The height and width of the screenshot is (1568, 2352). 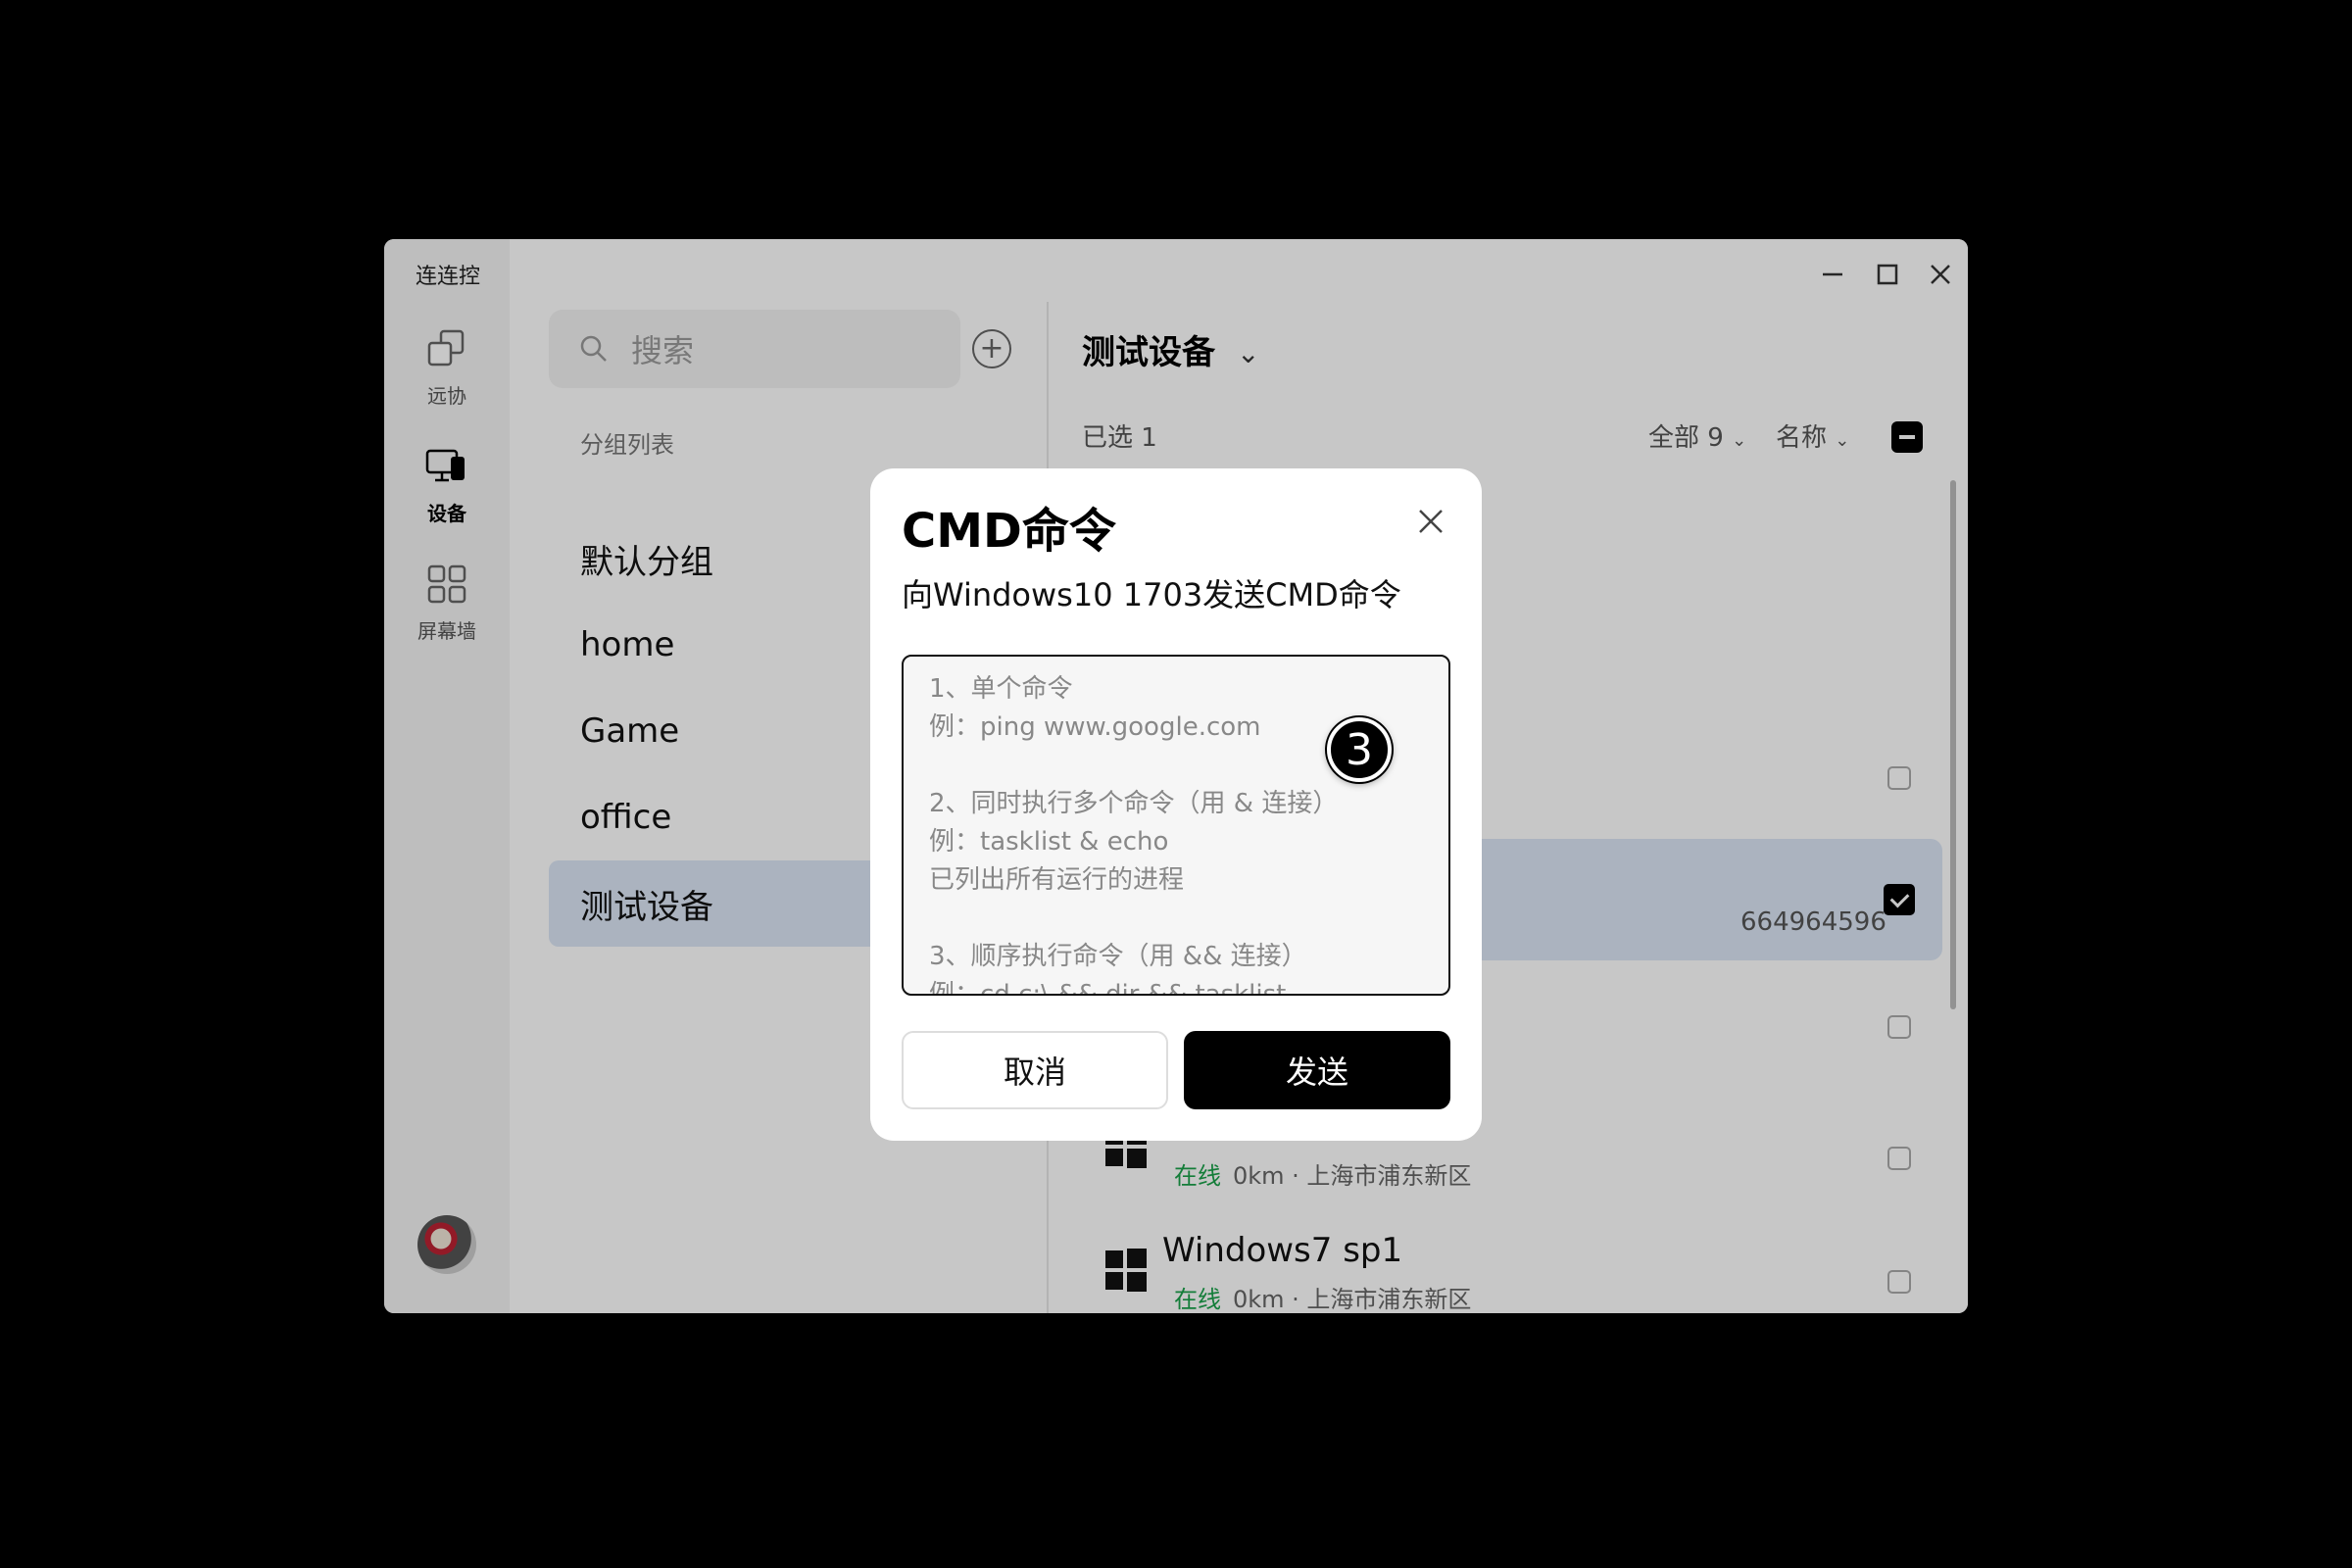 What do you see at coordinates (1118, 956) in the screenshot?
I see `hint-line: 3、顺序执行命令（用 && 连接）` at bounding box center [1118, 956].